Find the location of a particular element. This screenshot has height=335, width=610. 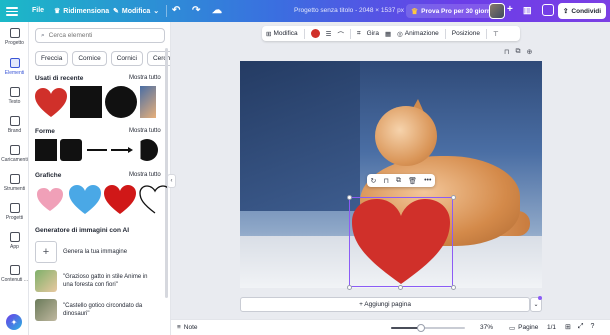

page-tools: ⊓ ⧉ ⊕ is located at coordinates (518, 52).